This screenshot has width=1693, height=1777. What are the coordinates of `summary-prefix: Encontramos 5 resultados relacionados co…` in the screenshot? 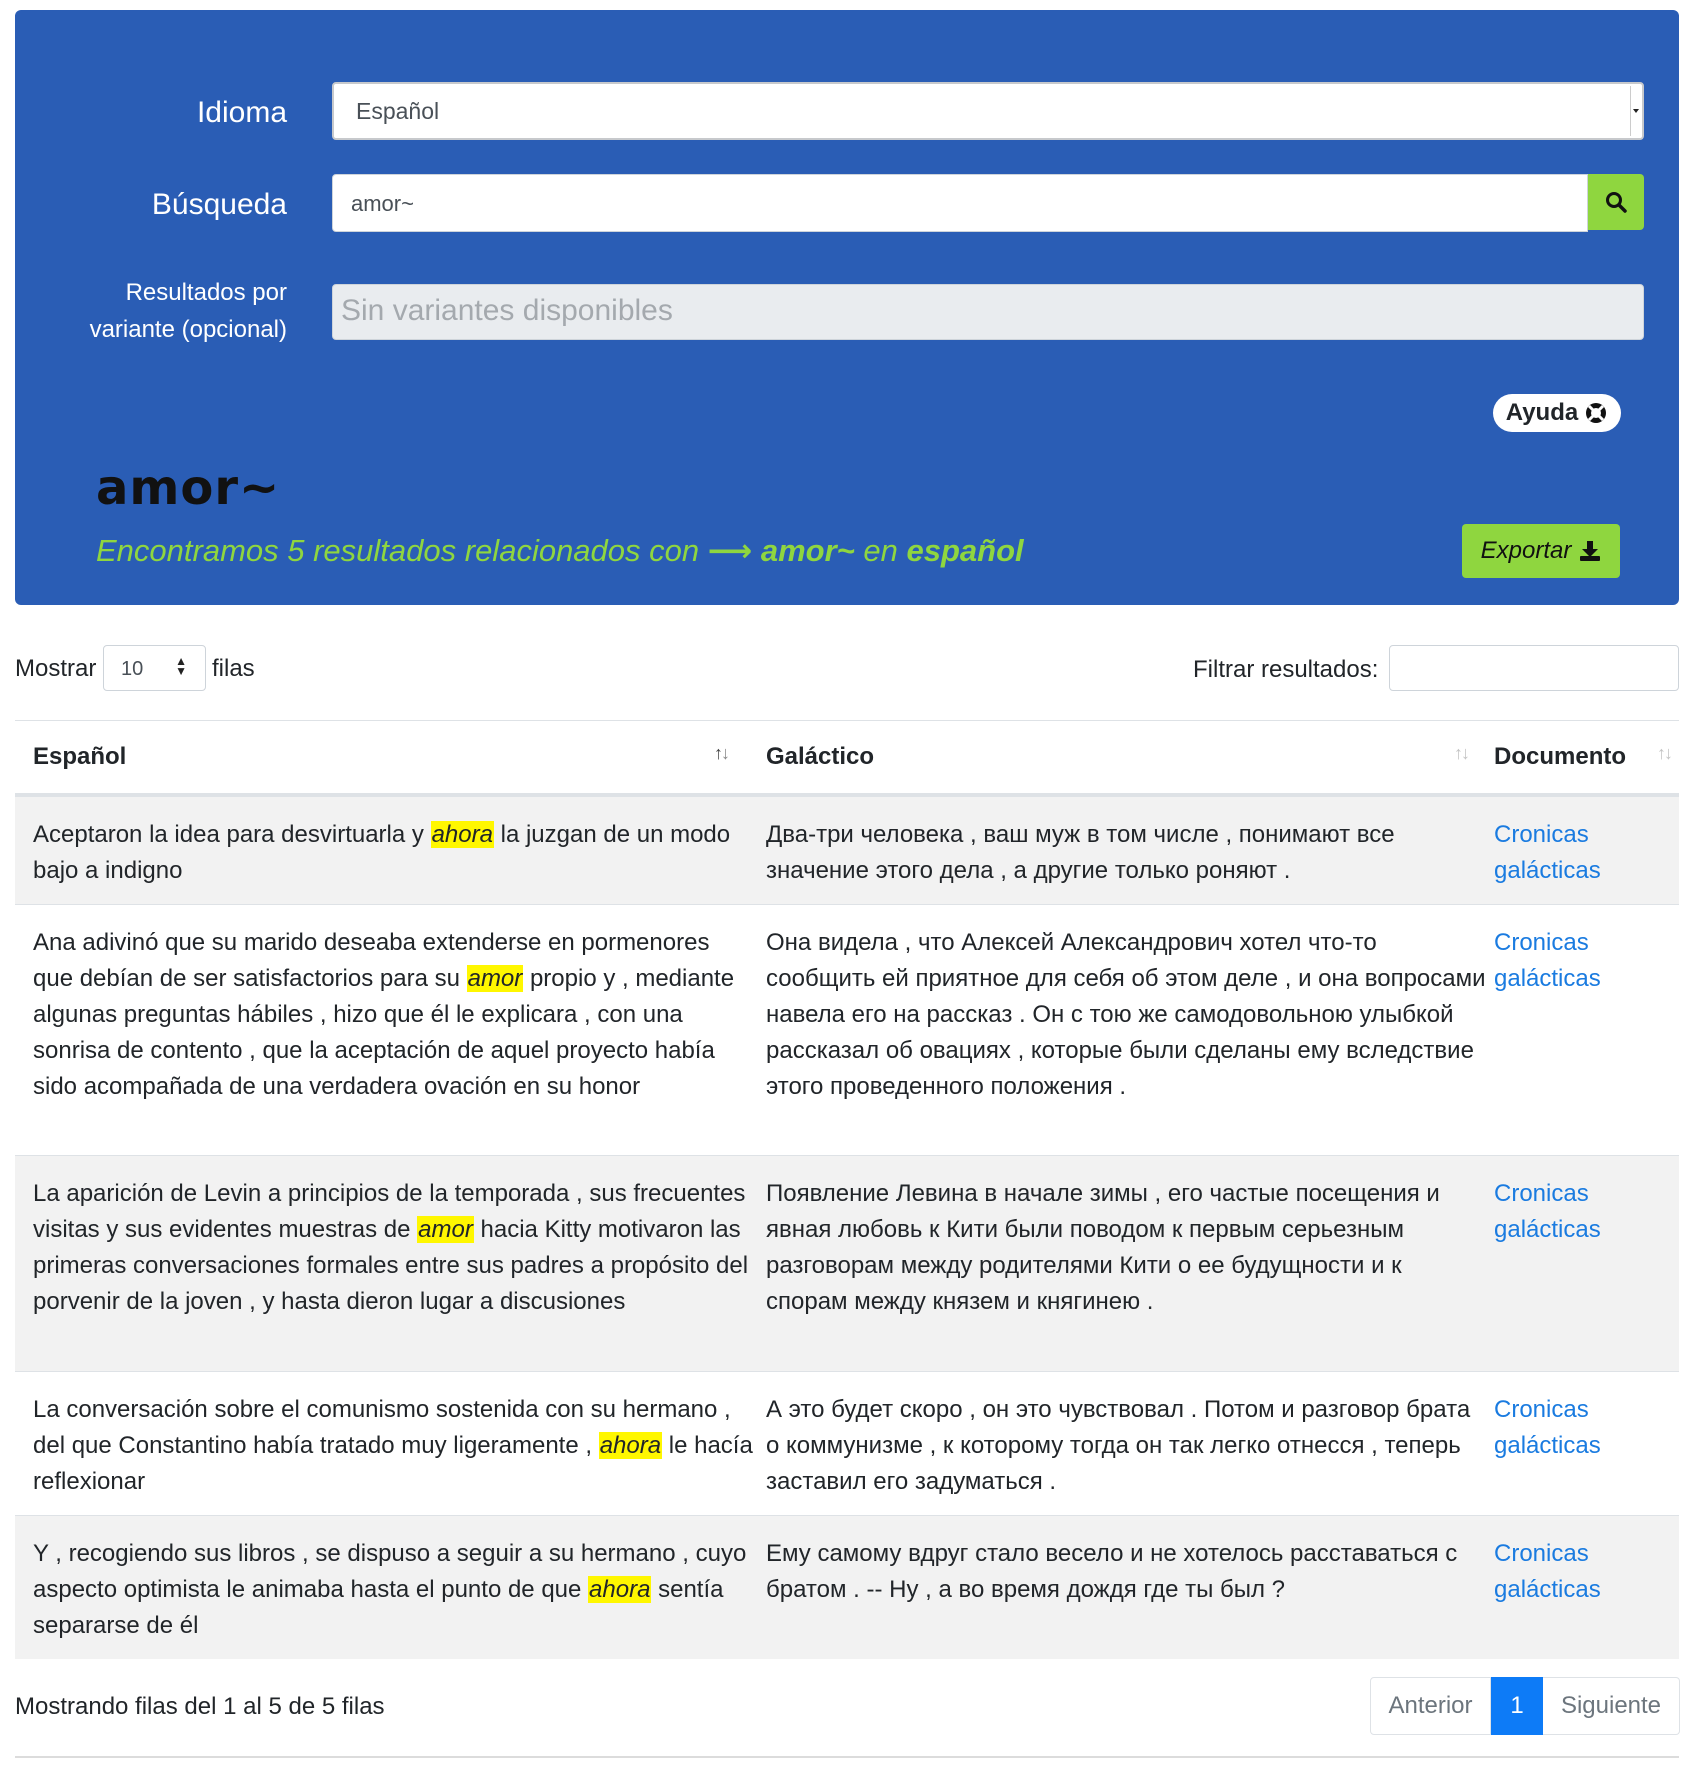 It's located at (398, 550).